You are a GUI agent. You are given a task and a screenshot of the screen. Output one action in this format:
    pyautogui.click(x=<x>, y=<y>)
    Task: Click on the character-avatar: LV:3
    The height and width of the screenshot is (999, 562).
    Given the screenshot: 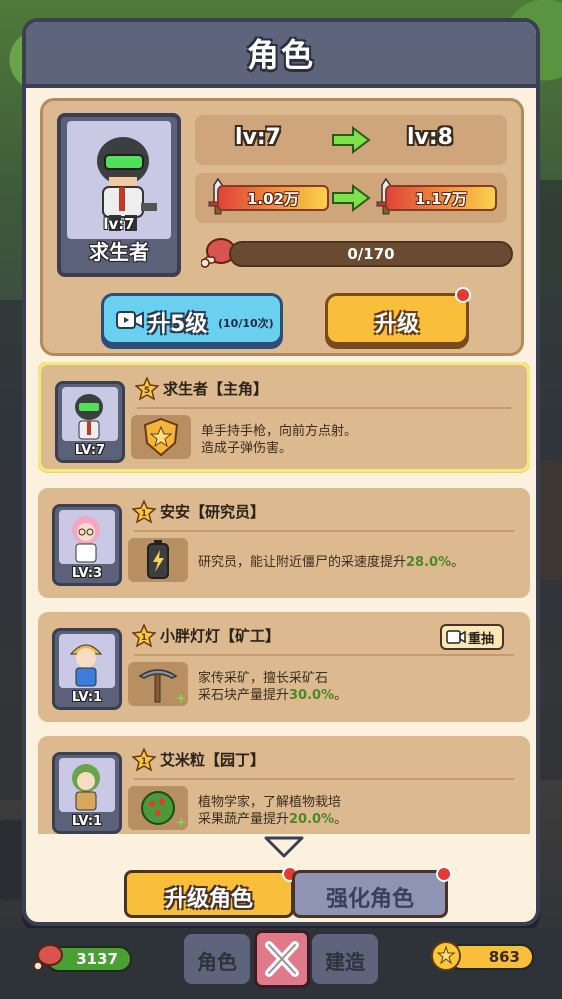 What is the action you would take?
    pyautogui.click(x=87, y=545)
    